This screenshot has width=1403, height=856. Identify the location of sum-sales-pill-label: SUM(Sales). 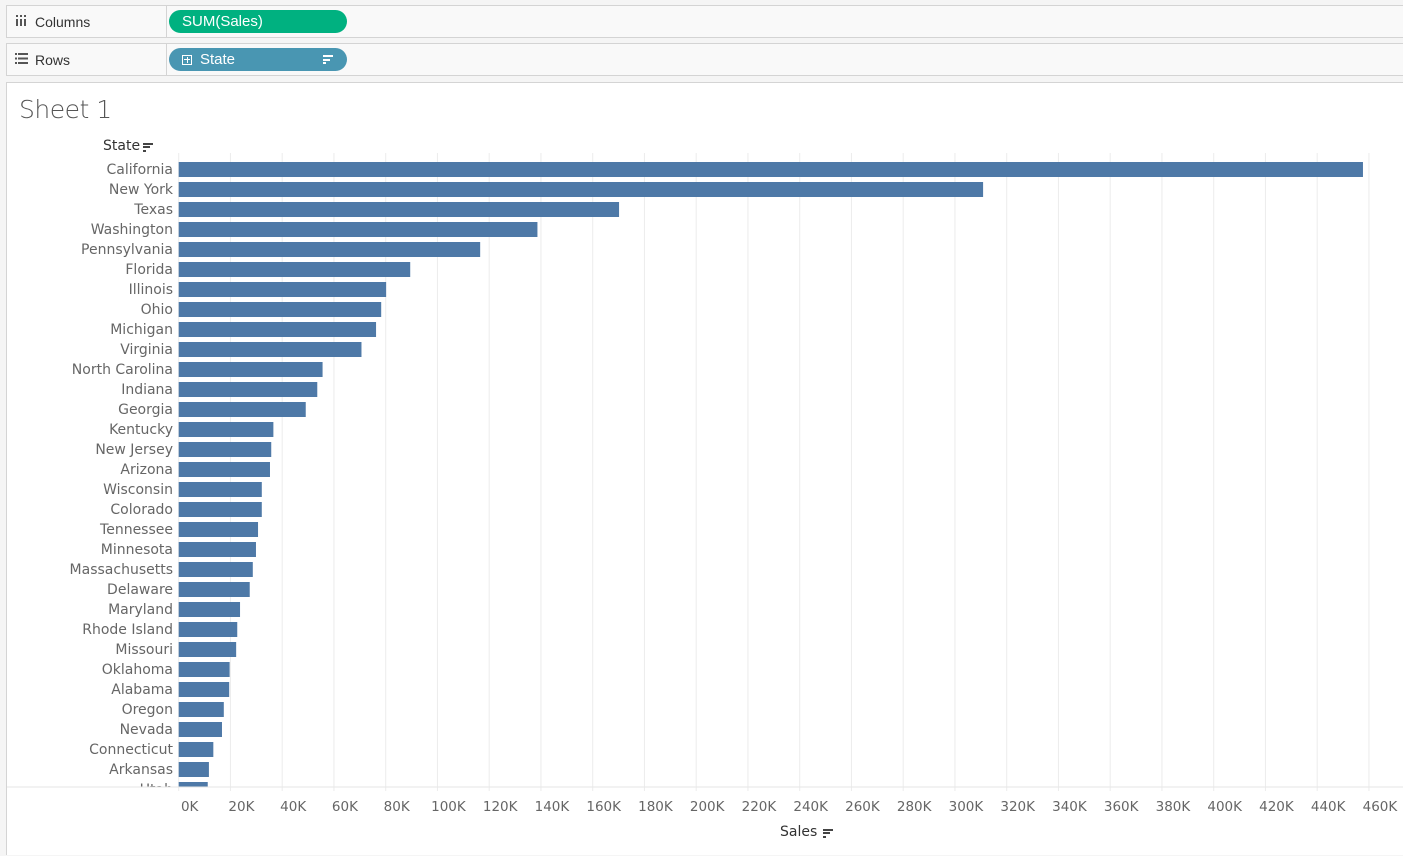
(222, 21).